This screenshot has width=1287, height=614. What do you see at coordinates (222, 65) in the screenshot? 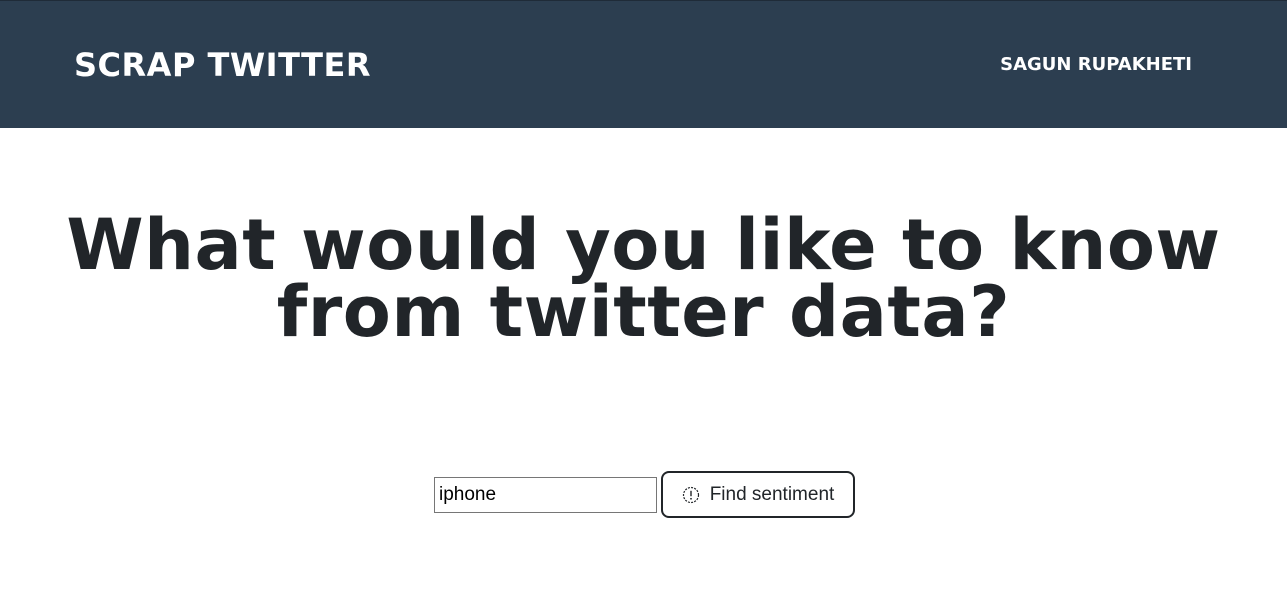
I see `brand-title: SCRAP TWITTER` at bounding box center [222, 65].